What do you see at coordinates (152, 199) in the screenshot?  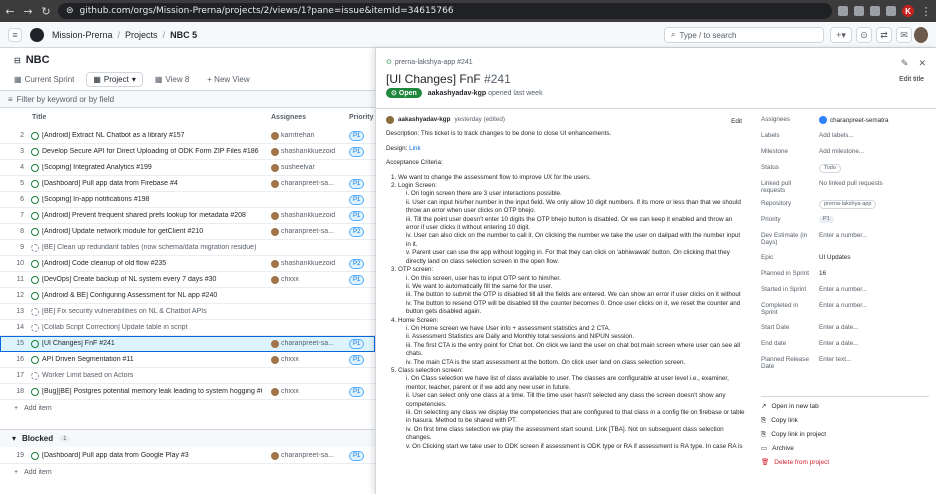 I see `row-title: [Scoping] In-app notifications #198` at bounding box center [152, 199].